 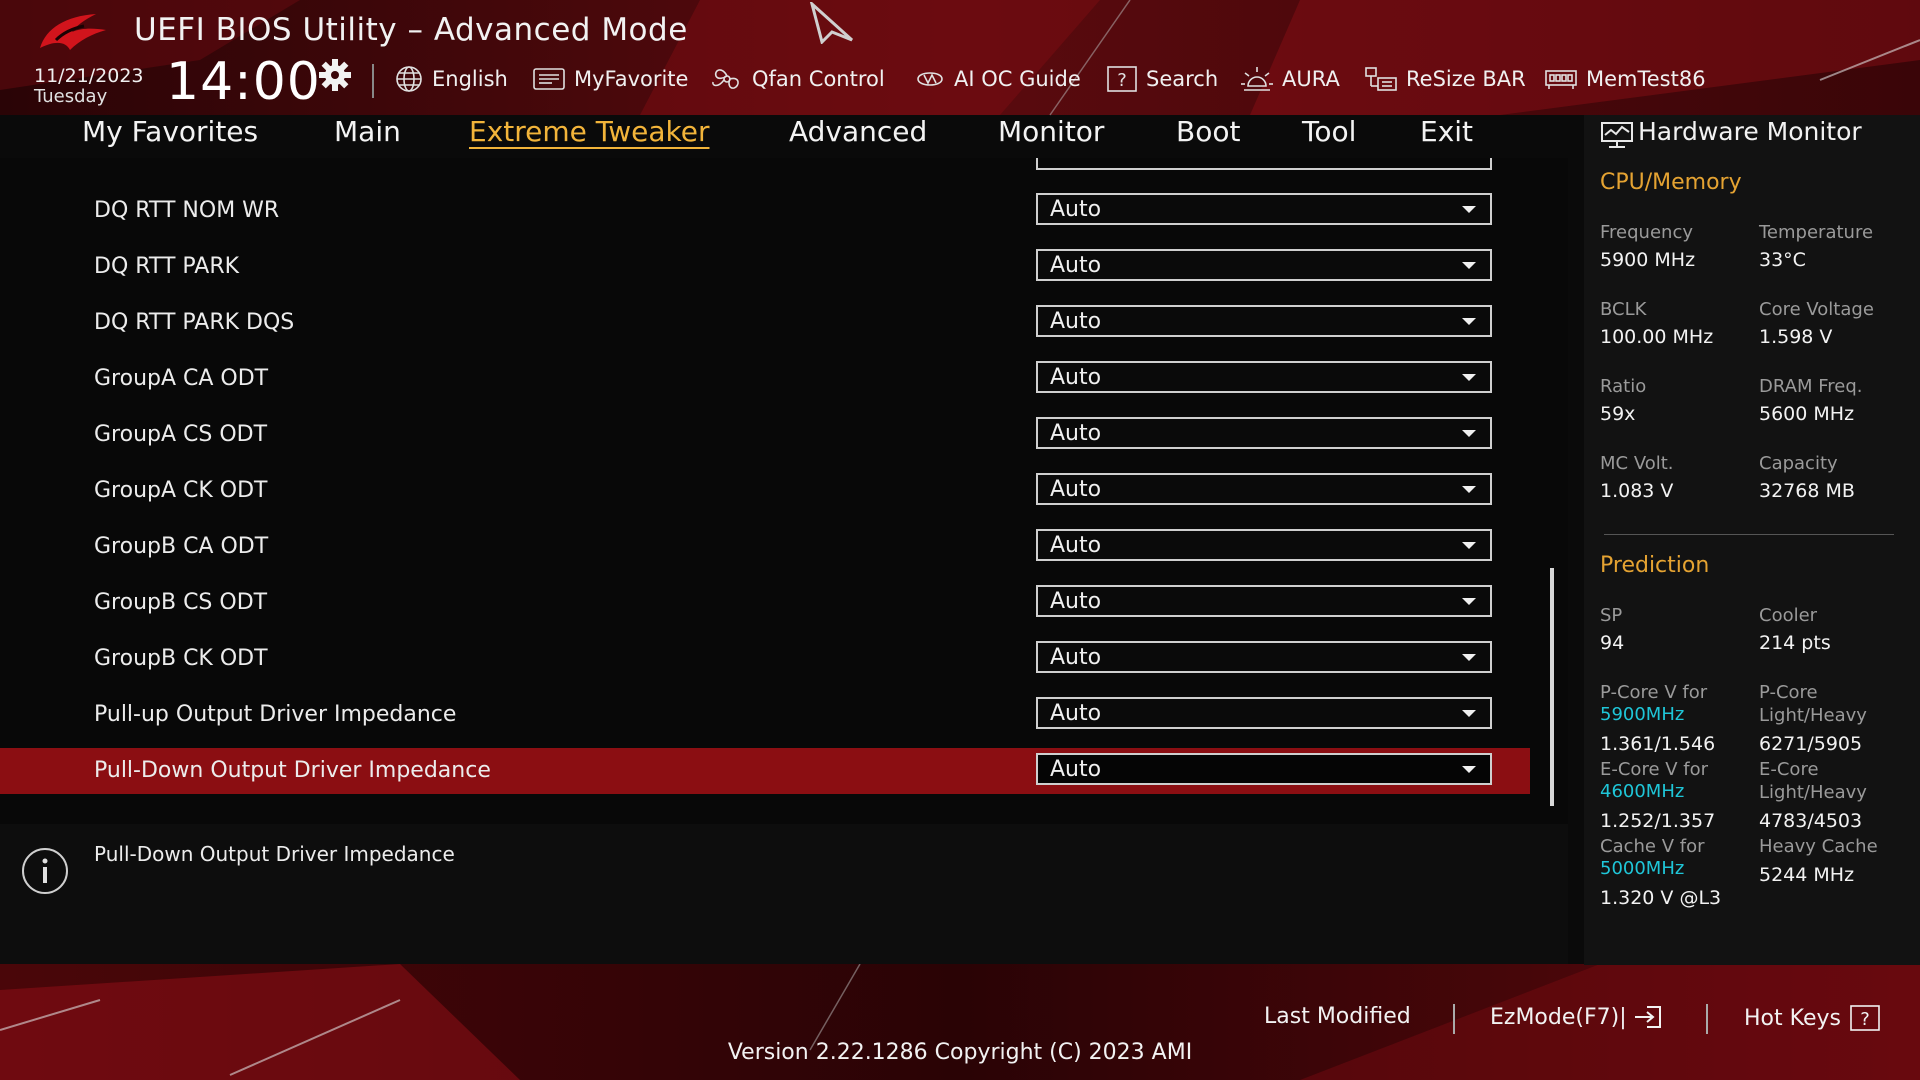 What do you see at coordinates (292, 770) in the screenshot?
I see `setting-label: Pull-Down Output Driver Impedance` at bounding box center [292, 770].